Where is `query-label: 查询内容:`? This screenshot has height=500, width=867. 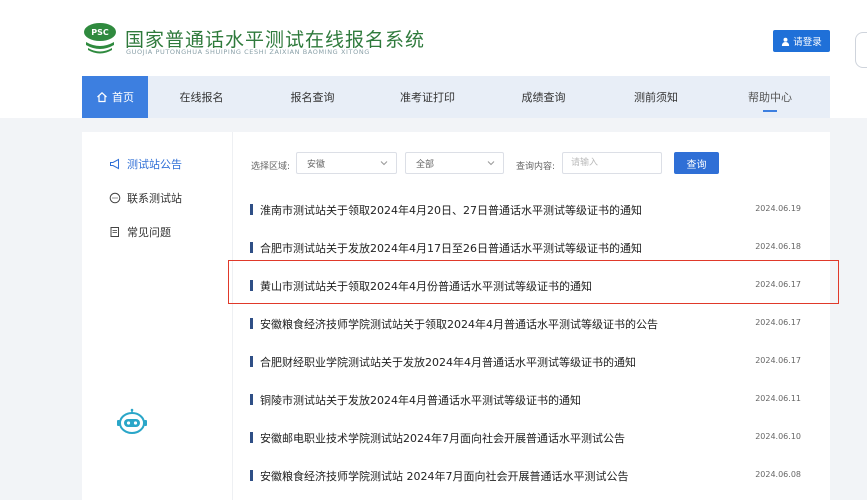
query-label: 查询内容: is located at coordinates (536, 167).